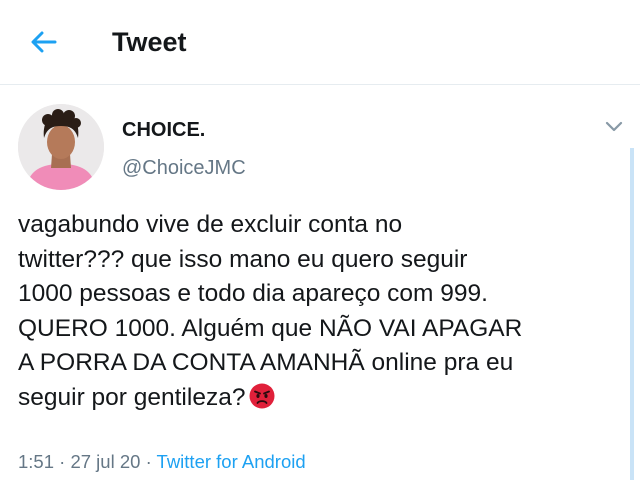  Describe the element at coordinates (270, 328) in the screenshot. I see `tweet-text-line: QUERO 1000. Alguém que NÃO VAI APAGAR` at that location.